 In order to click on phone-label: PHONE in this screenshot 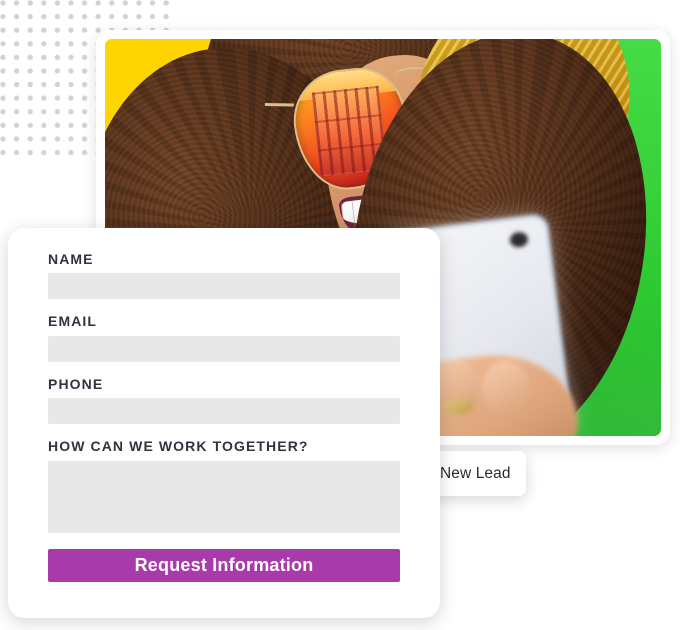, I will do `click(76, 383)`.